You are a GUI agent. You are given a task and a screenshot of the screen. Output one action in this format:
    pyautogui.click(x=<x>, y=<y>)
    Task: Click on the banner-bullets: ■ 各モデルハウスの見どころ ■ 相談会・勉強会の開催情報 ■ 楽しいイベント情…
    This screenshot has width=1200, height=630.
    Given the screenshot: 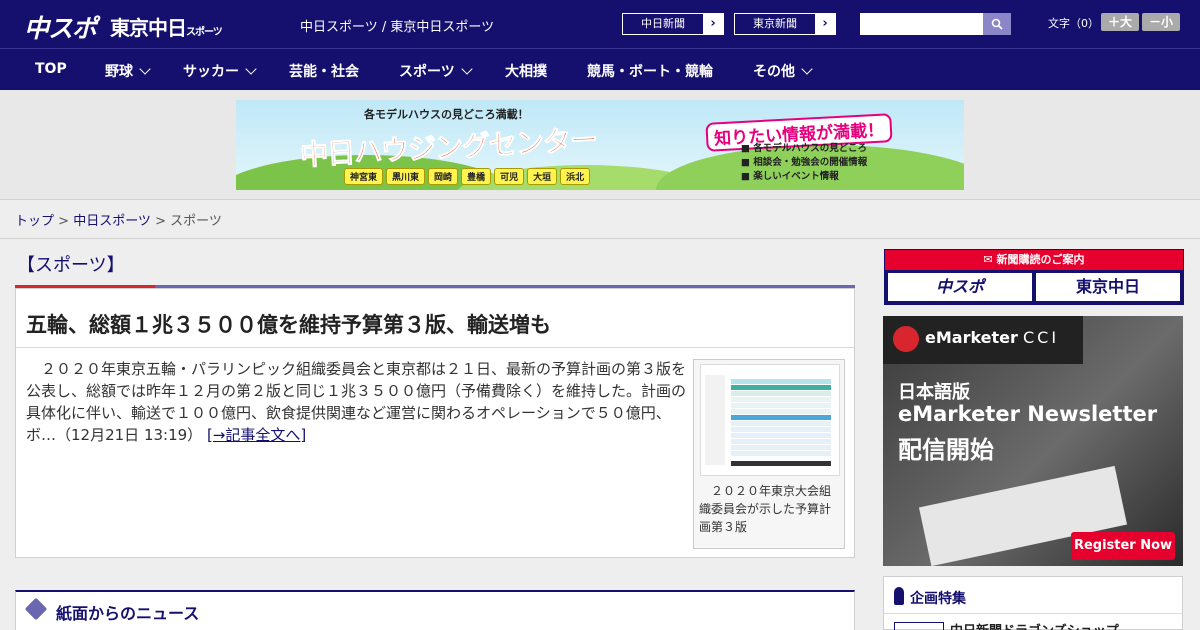 What is the action you would take?
    pyautogui.click(x=804, y=163)
    